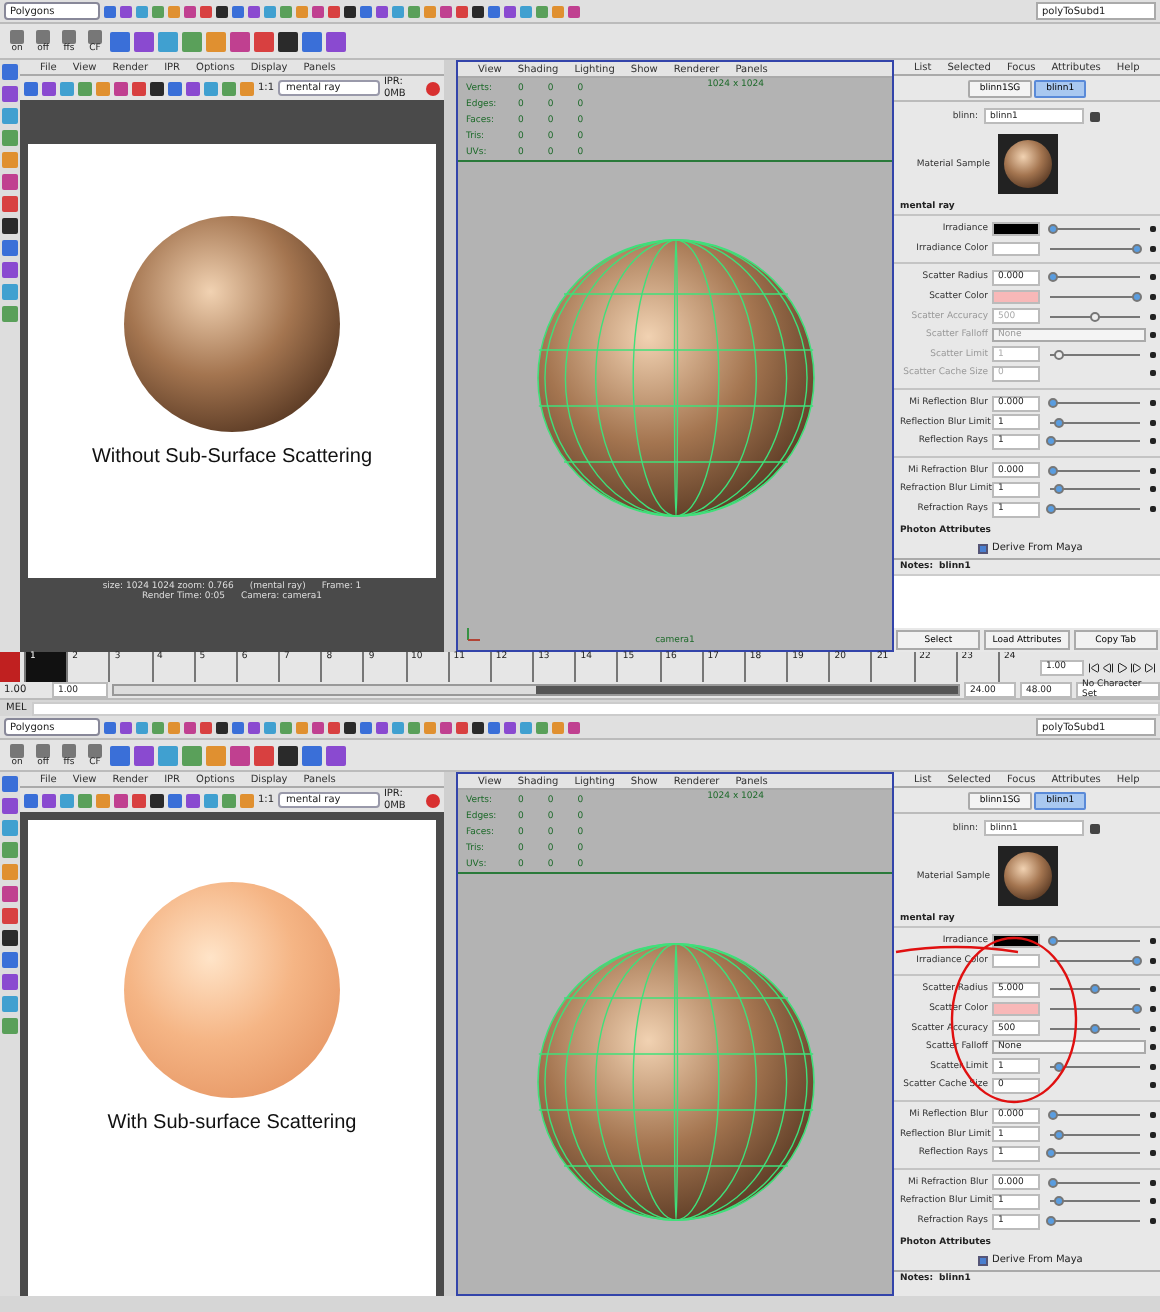  What do you see at coordinates (957, 949) in the screenshot?
I see `annotation-stroke` at bounding box center [957, 949].